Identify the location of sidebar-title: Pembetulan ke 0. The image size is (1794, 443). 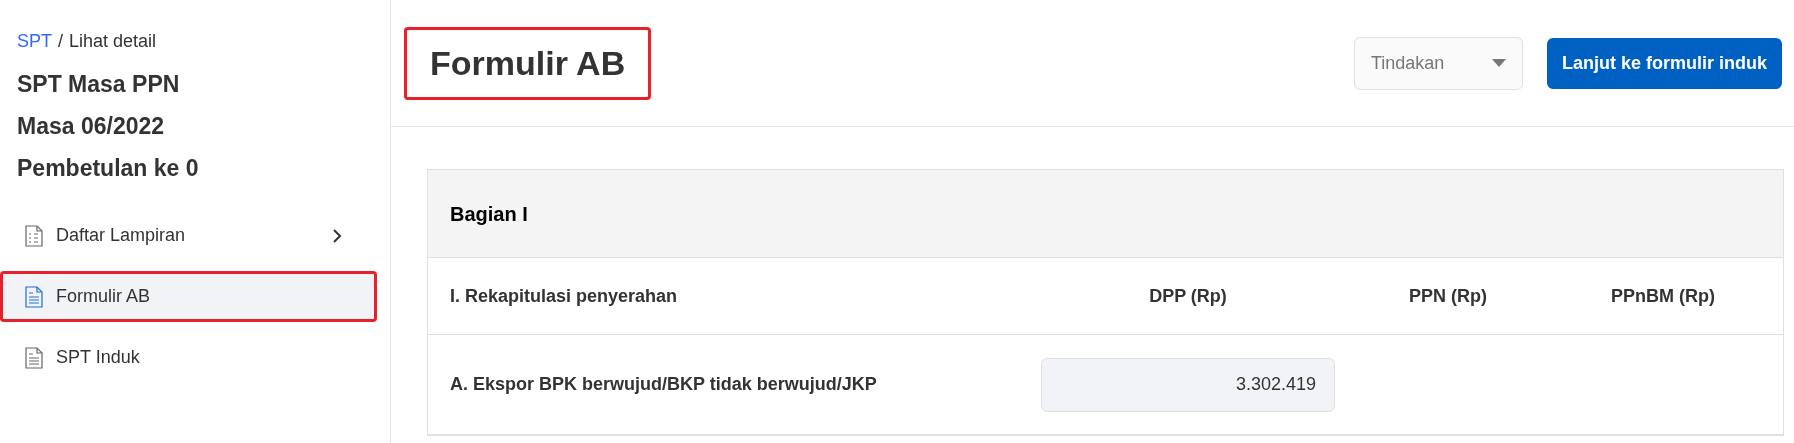
(108, 168).